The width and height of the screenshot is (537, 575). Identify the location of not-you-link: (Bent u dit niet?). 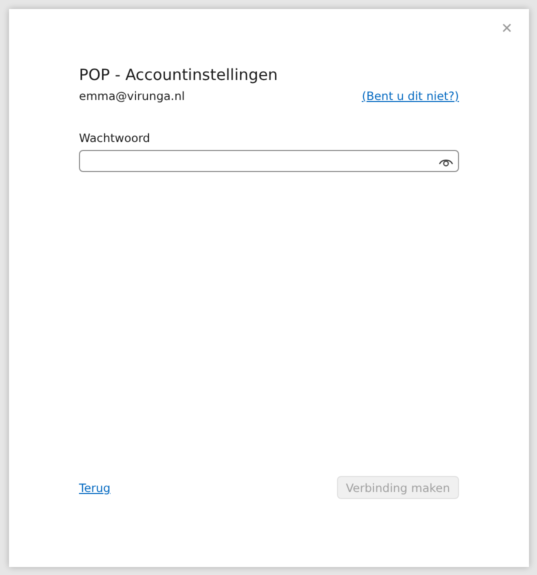
(410, 96).